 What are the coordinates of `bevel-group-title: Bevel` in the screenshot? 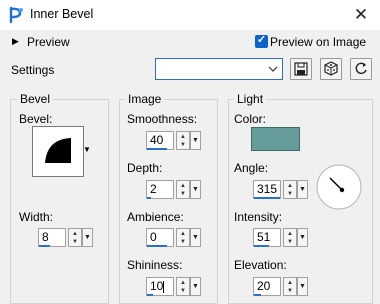 It's located at (35, 99).